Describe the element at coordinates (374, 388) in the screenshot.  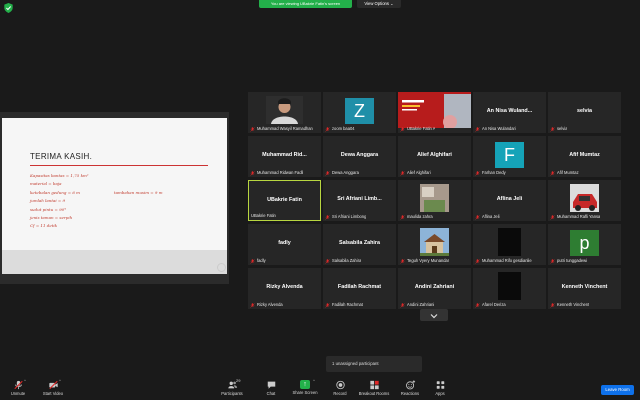
I see `breakout-rooms-button: Breakout Rooms` at that location.